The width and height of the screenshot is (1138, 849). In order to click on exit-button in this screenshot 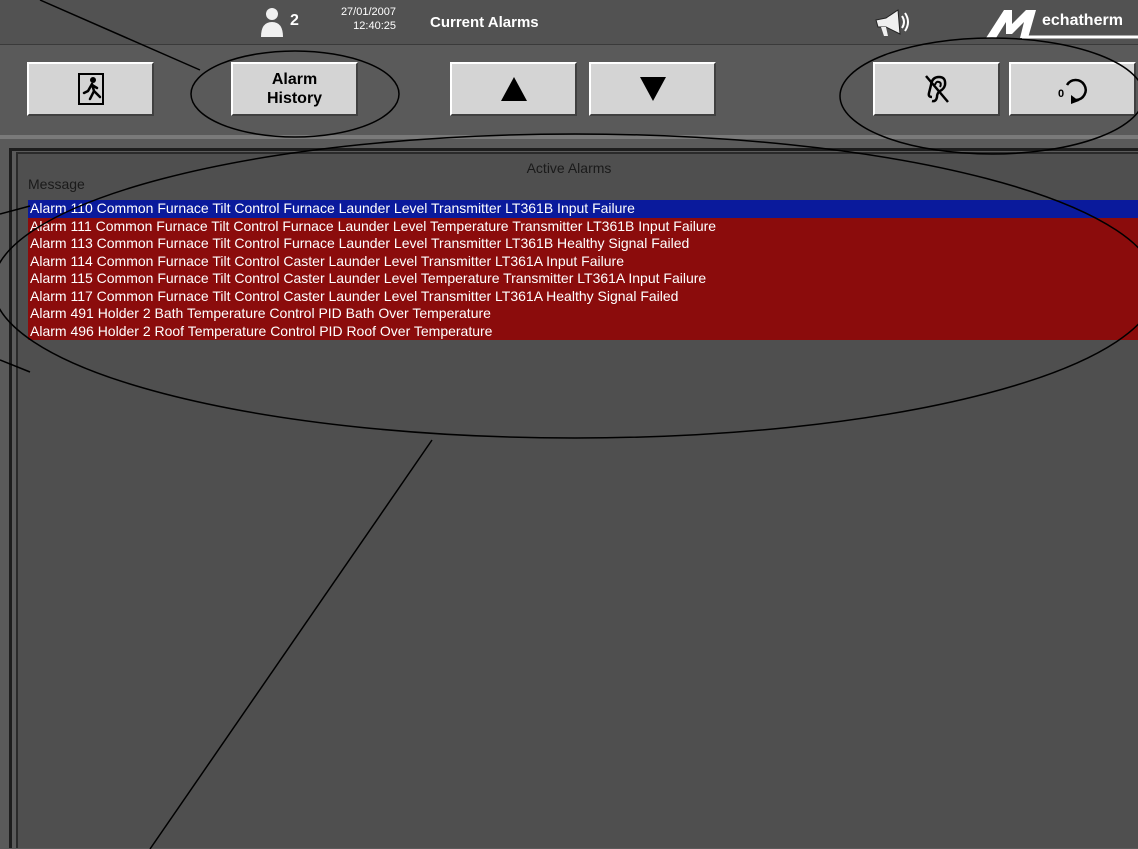, I will do `click(90, 89)`.